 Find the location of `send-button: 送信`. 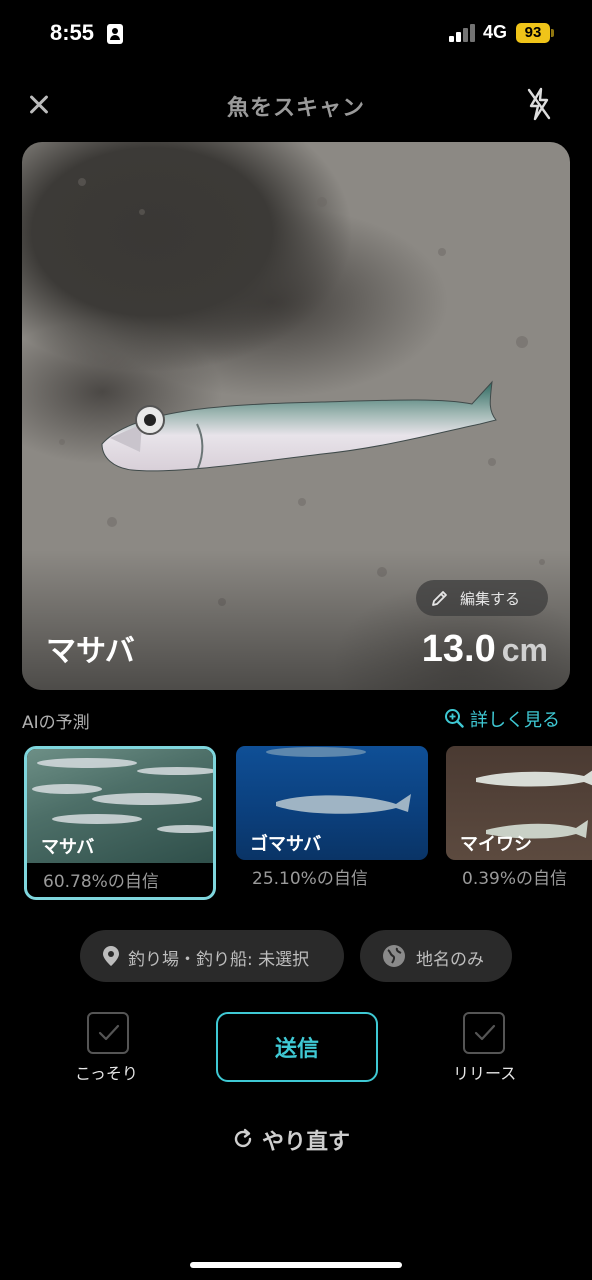

send-button: 送信 is located at coordinates (297, 1047).